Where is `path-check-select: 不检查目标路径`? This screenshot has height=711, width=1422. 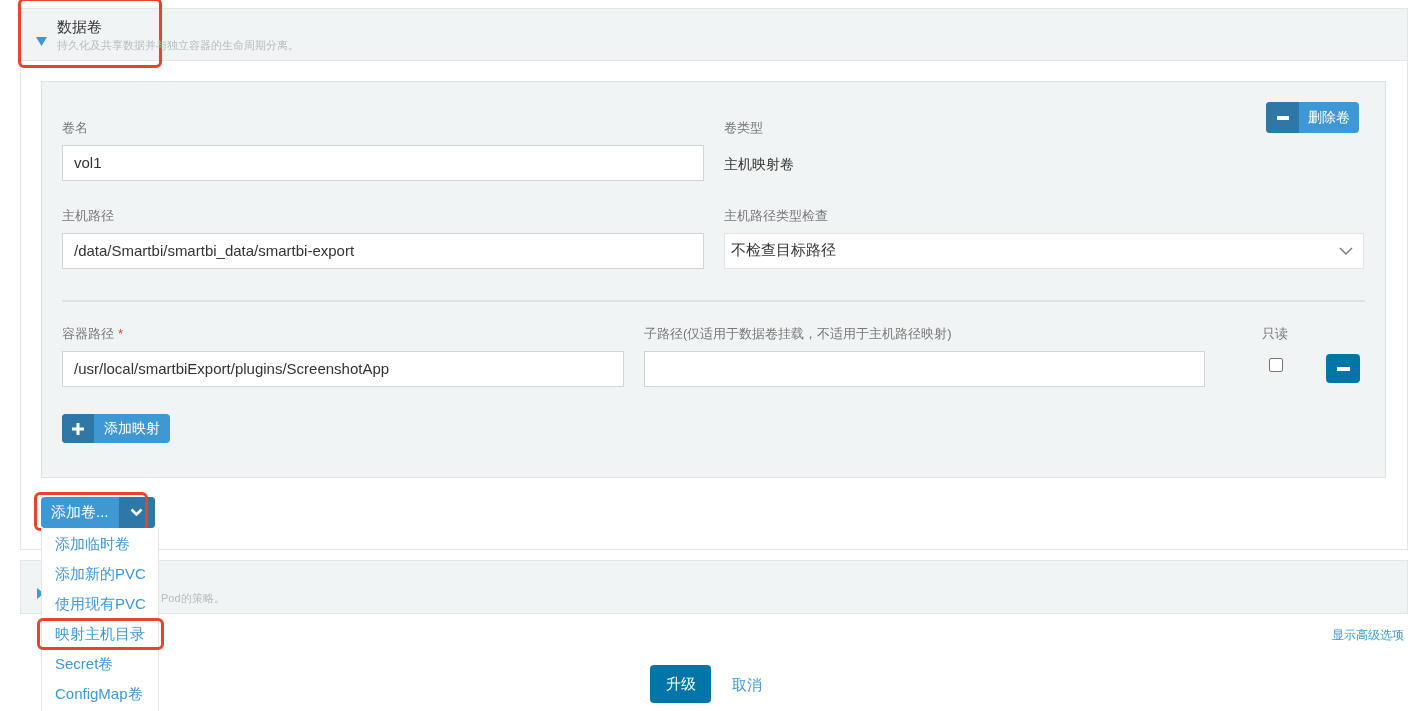
path-check-select: 不检查目标路径 is located at coordinates (1044, 250).